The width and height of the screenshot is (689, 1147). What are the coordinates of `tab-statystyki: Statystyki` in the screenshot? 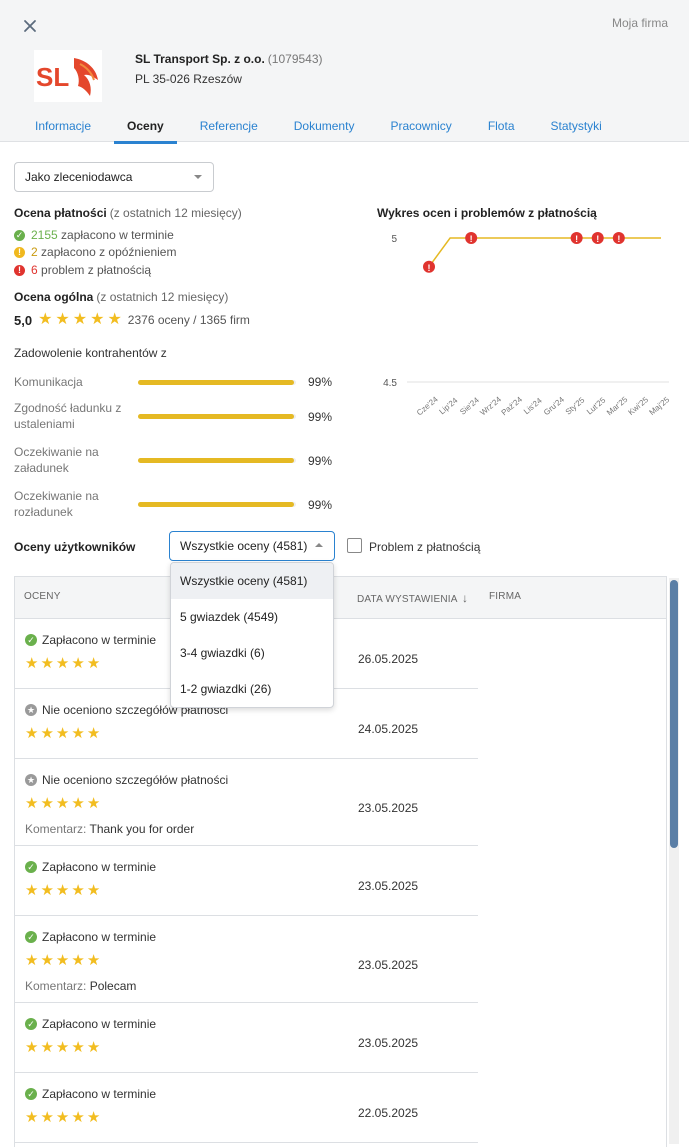 It's located at (576, 130).